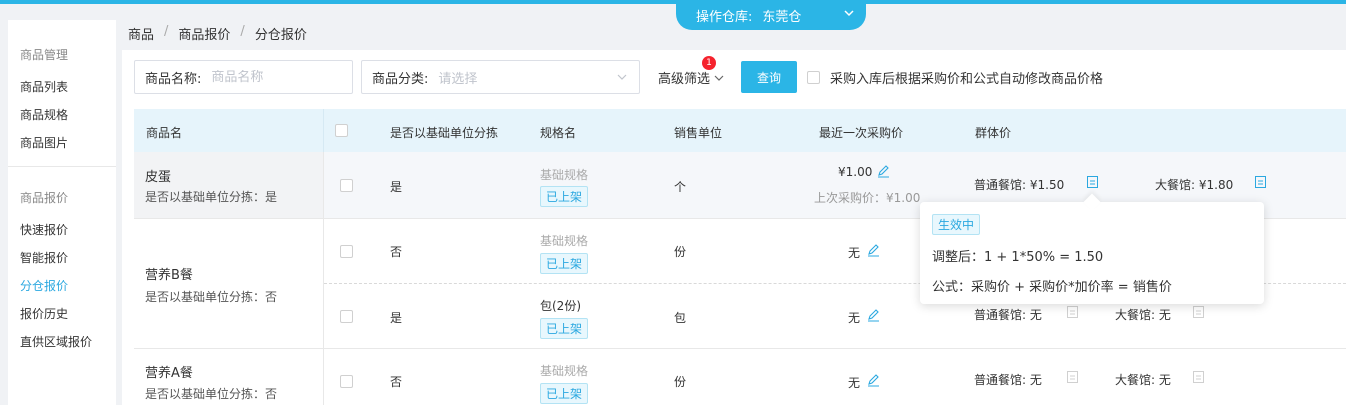 Image resolution: width=1346 pixels, height=405 pixels. Describe the element at coordinates (458, 79) in the screenshot. I see `category-placeholder: 请选择` at that location.